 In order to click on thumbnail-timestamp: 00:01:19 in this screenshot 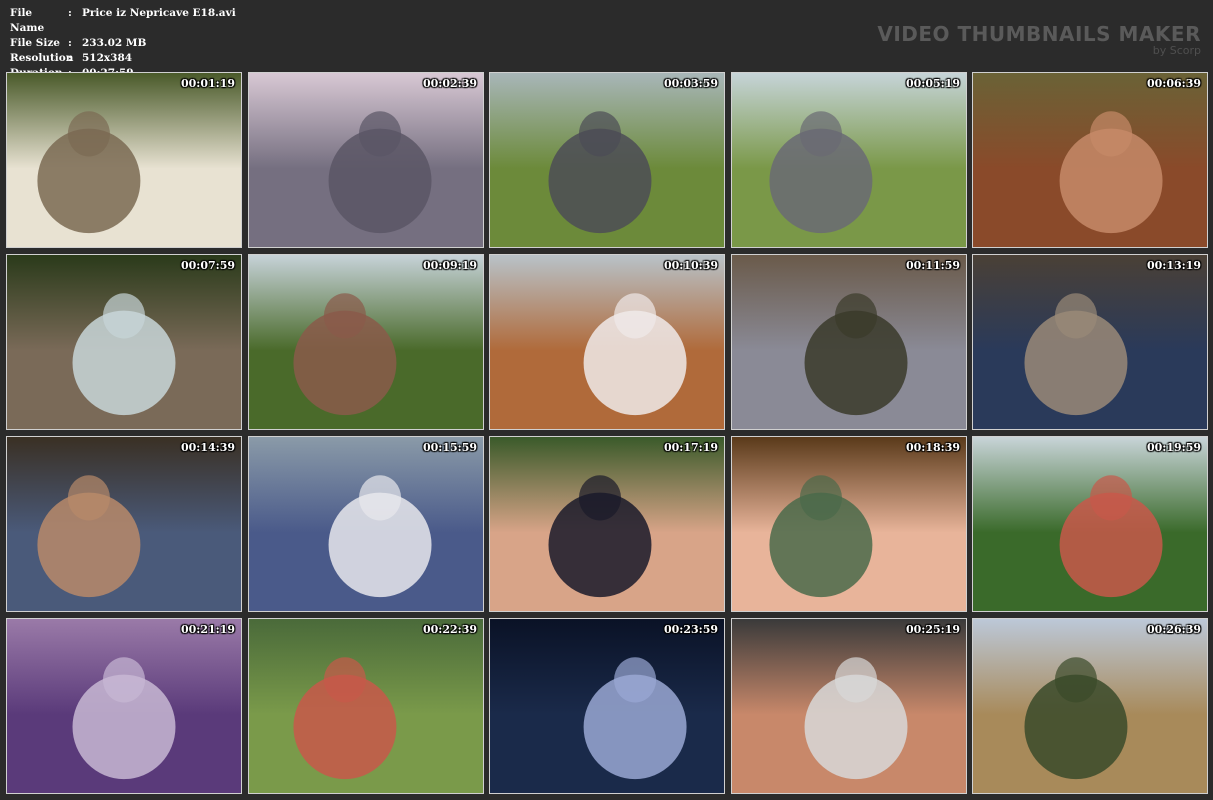, I will do `click(207, 83)`.